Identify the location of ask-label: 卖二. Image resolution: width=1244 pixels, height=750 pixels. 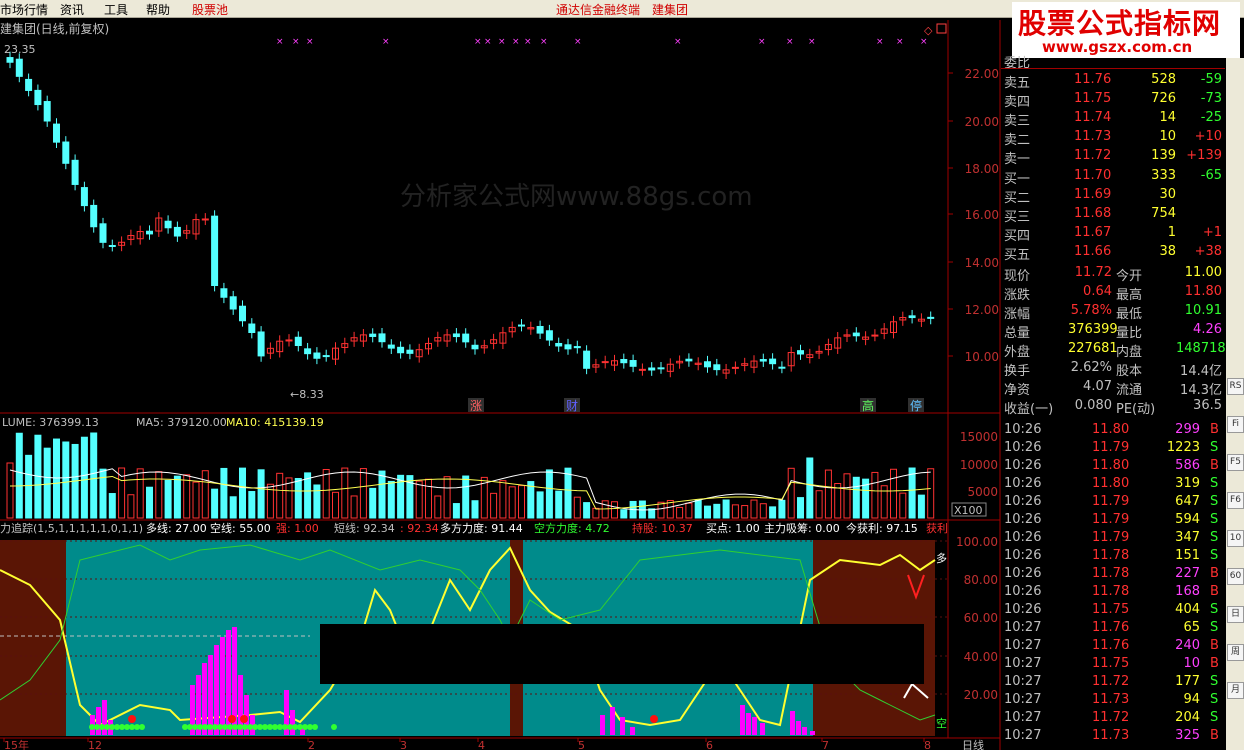
(1017, 140).